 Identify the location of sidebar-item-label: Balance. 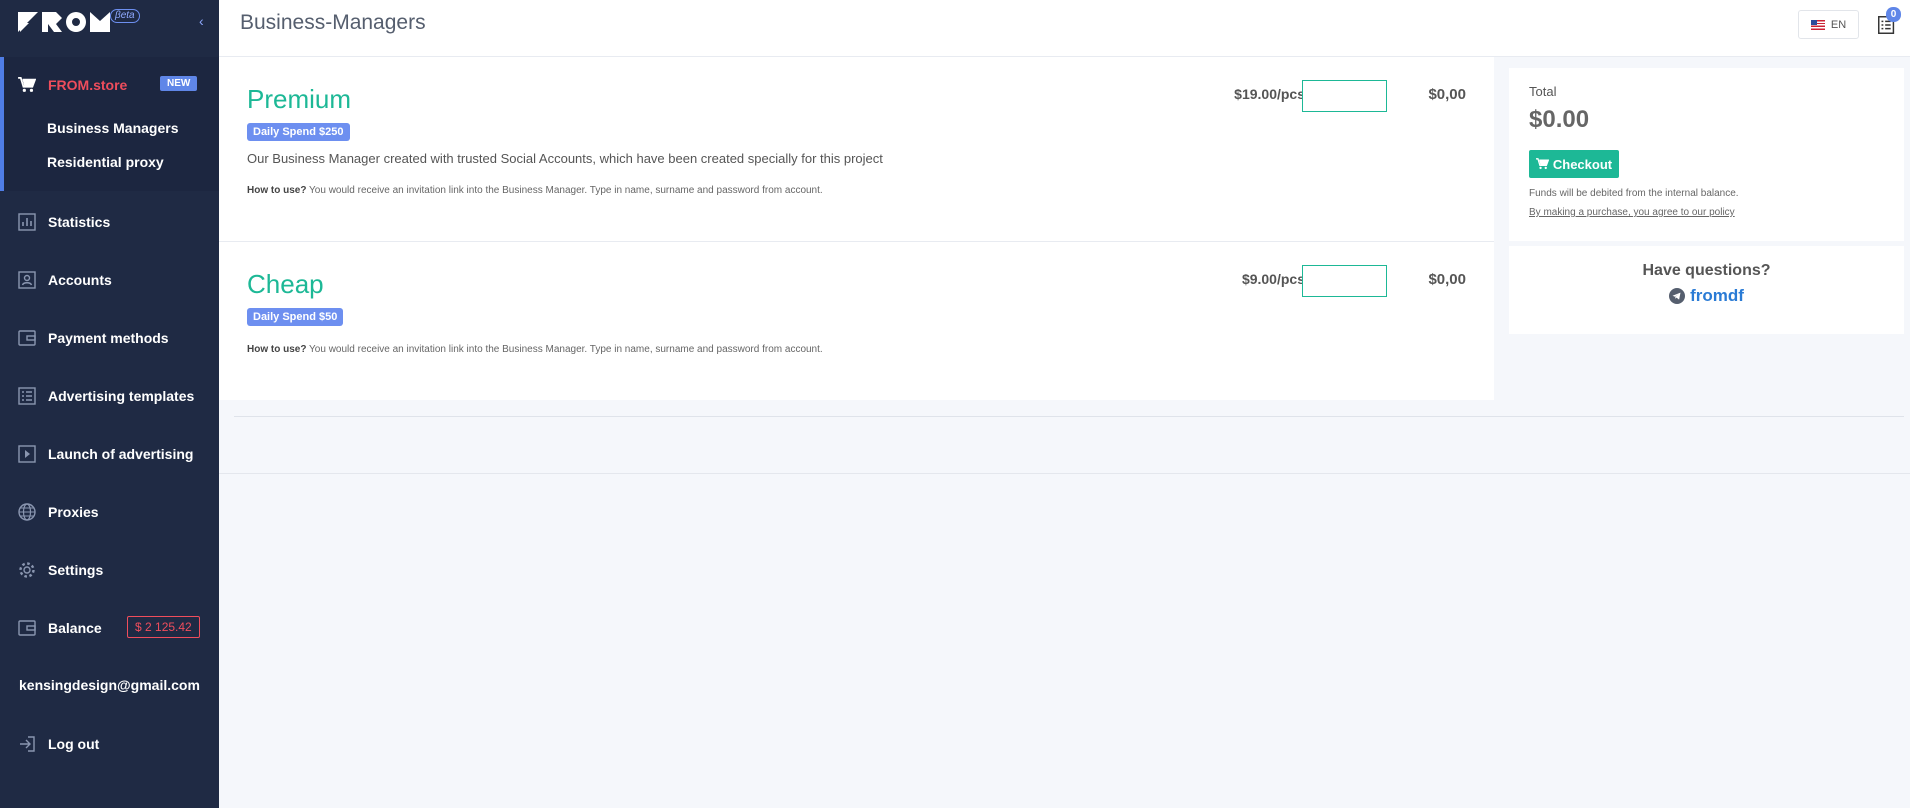
(75, 628).